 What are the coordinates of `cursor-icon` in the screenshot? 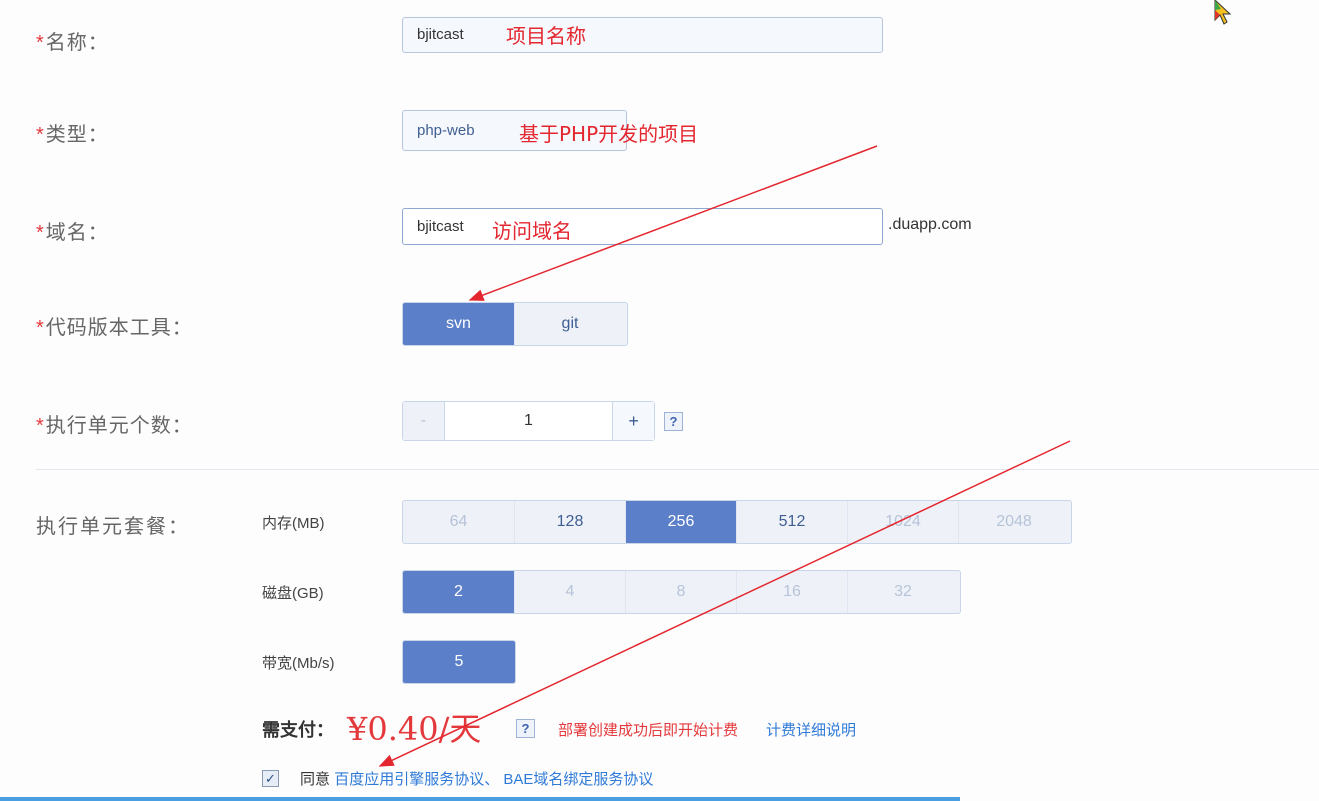 It's located at (1223, 12).